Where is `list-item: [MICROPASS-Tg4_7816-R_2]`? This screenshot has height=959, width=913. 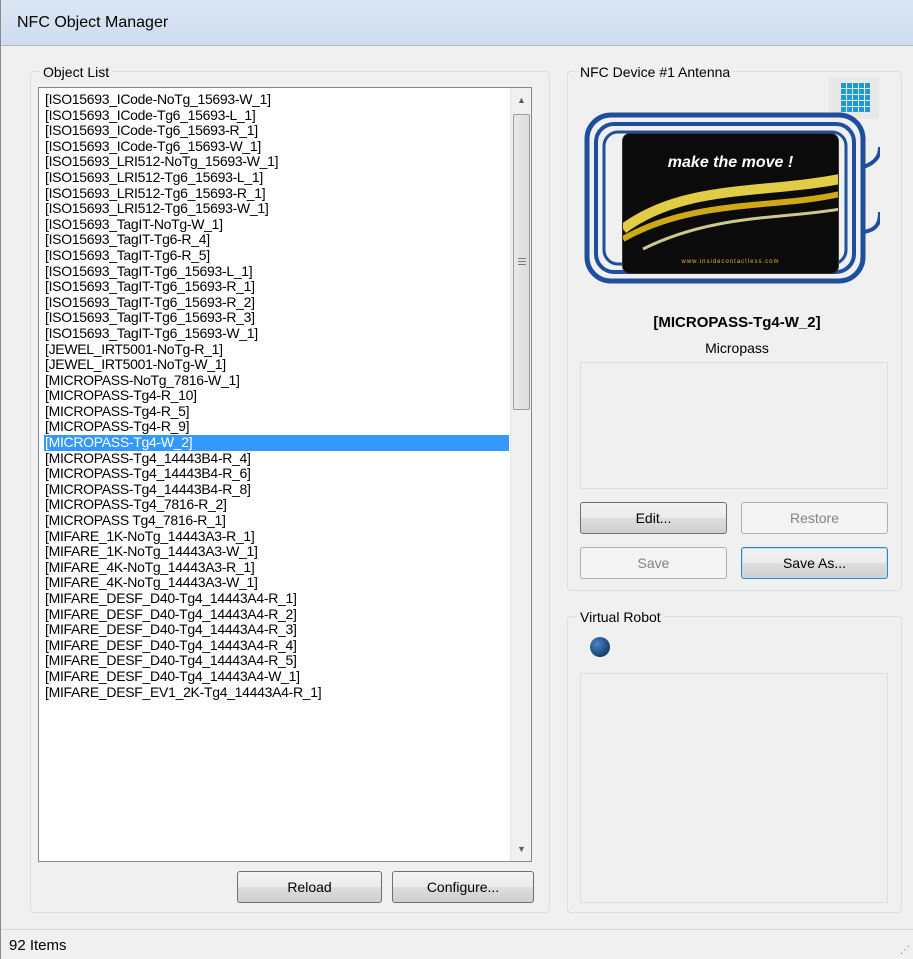
list-item: [MICROPASS-Tg4_7816-R_2] is located at coordinates (276, 505).